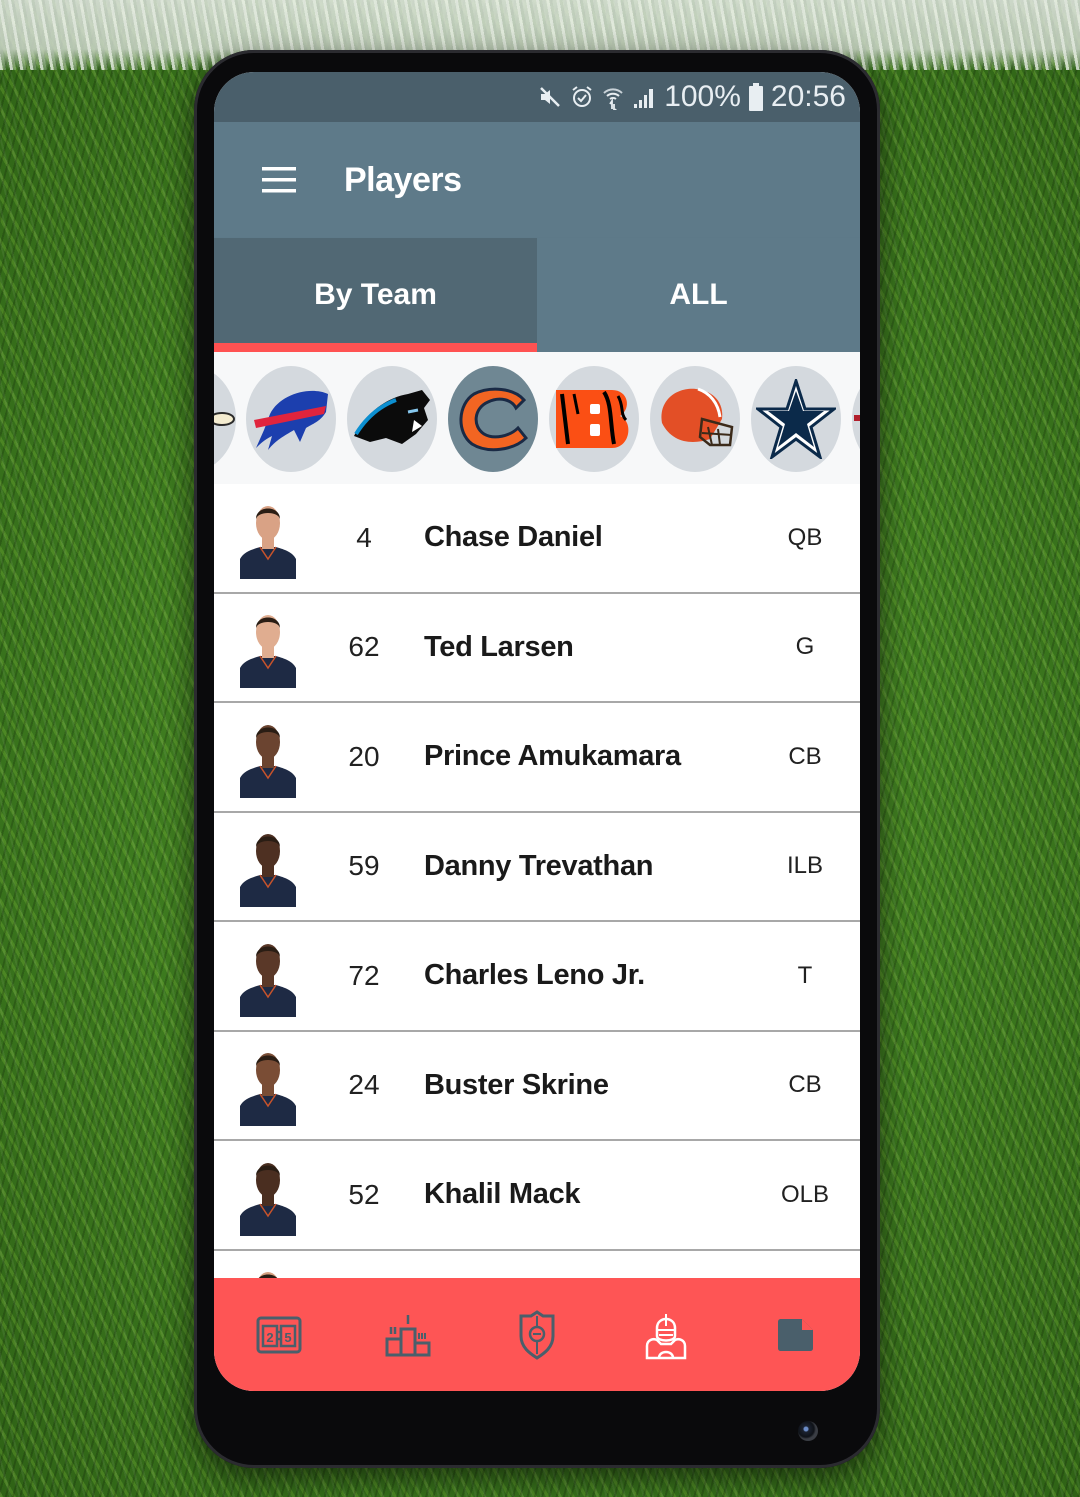 The width and height of the screenshot is (1080, 1497). I want to click on player-number: 24, so click(364, 1085).